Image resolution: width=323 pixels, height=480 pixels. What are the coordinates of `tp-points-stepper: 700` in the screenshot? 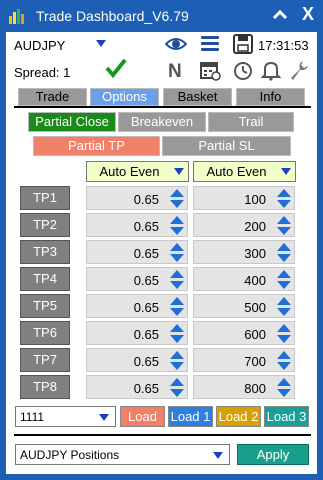 It's located at (244, 360).